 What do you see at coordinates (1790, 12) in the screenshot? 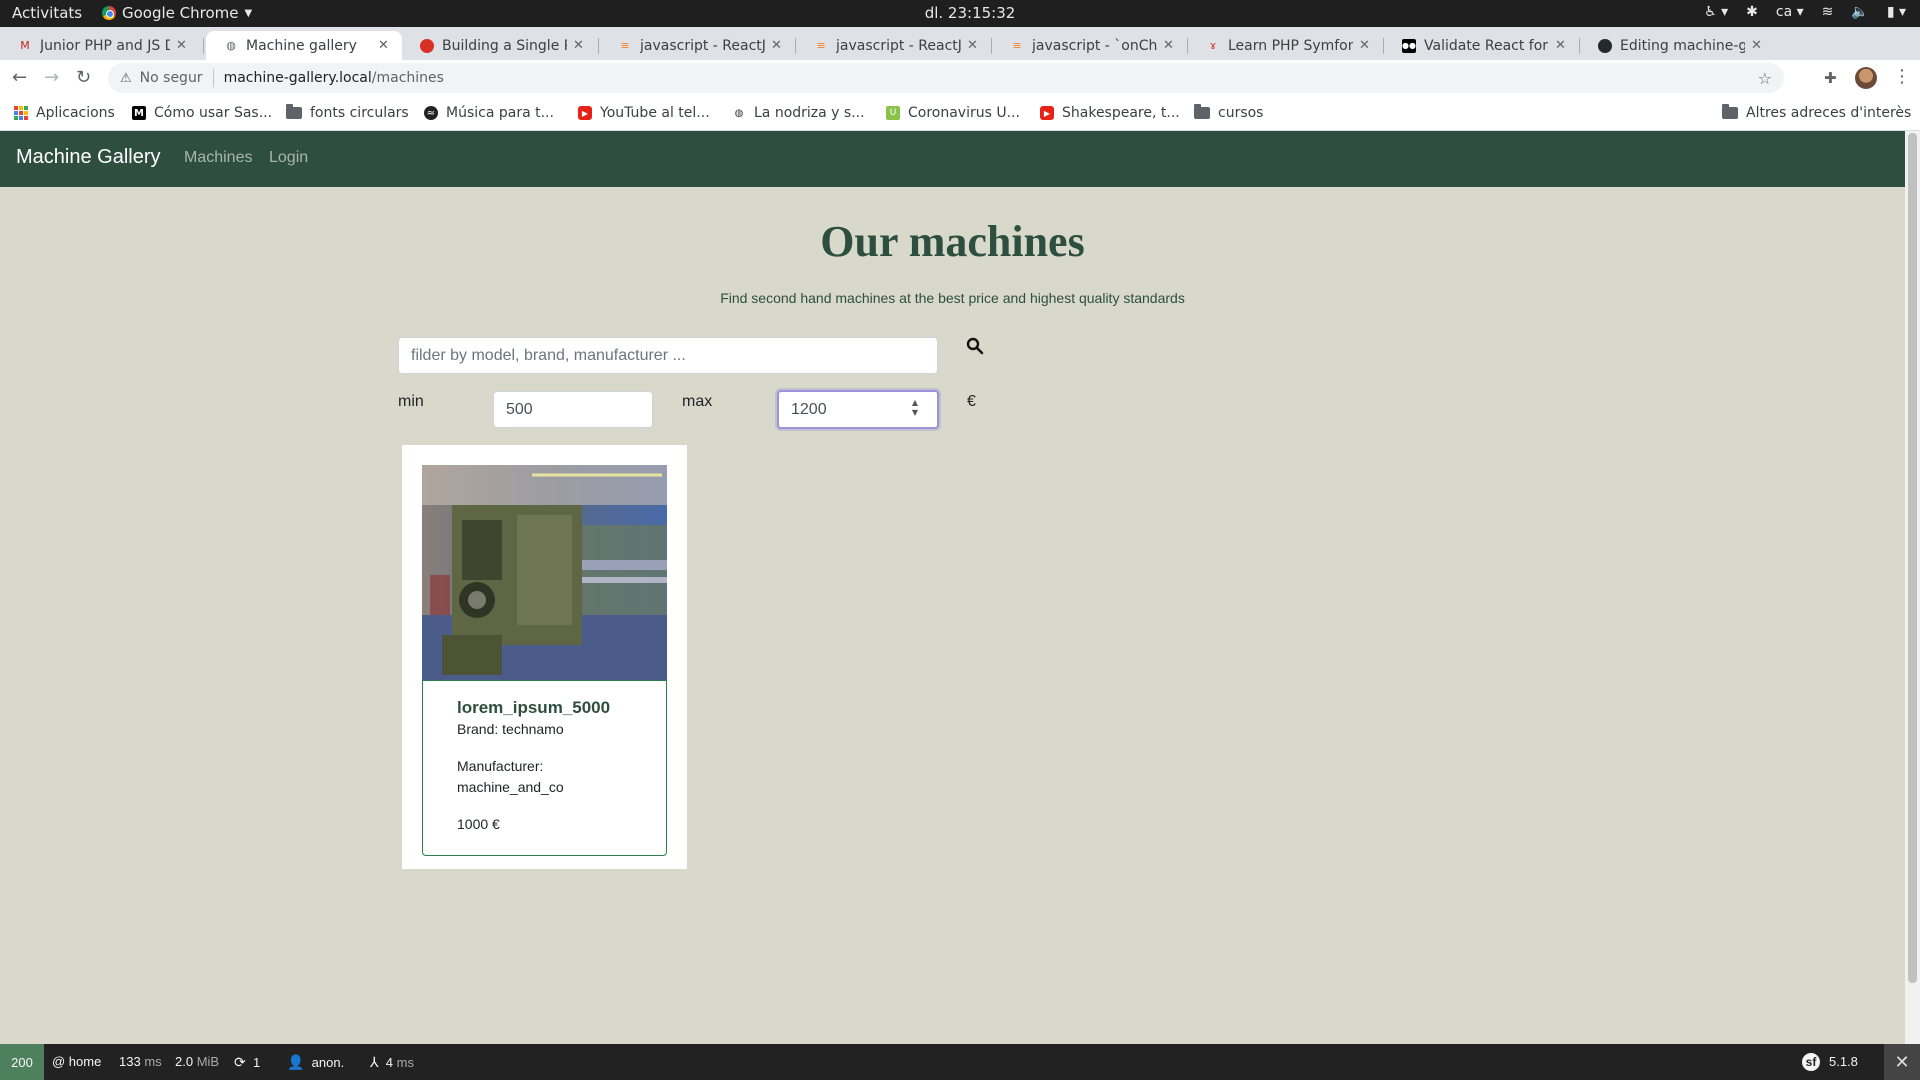
I see `language-indicator: ca ▾` at bounding box center [1790, 12].